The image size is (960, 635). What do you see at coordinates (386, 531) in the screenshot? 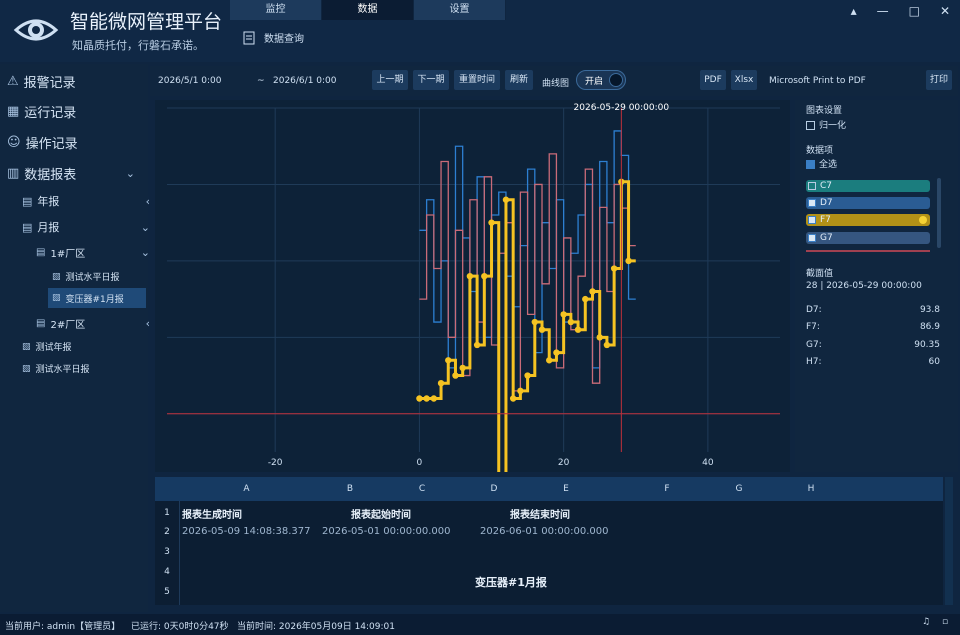
I see `cell-start-time: 2026-05-01 00:00:00.000` at bounding box center [386, 531].